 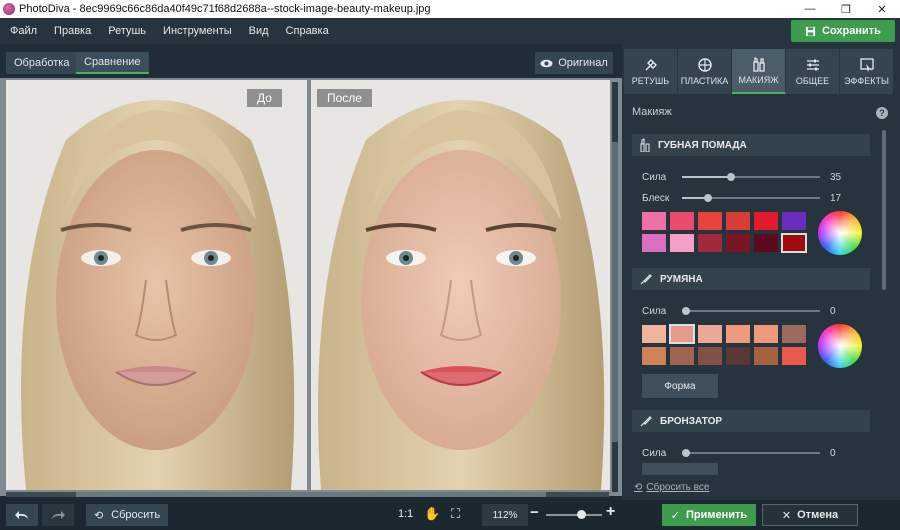 I want to click on lipstick-palette, so click(x=724, y=232).